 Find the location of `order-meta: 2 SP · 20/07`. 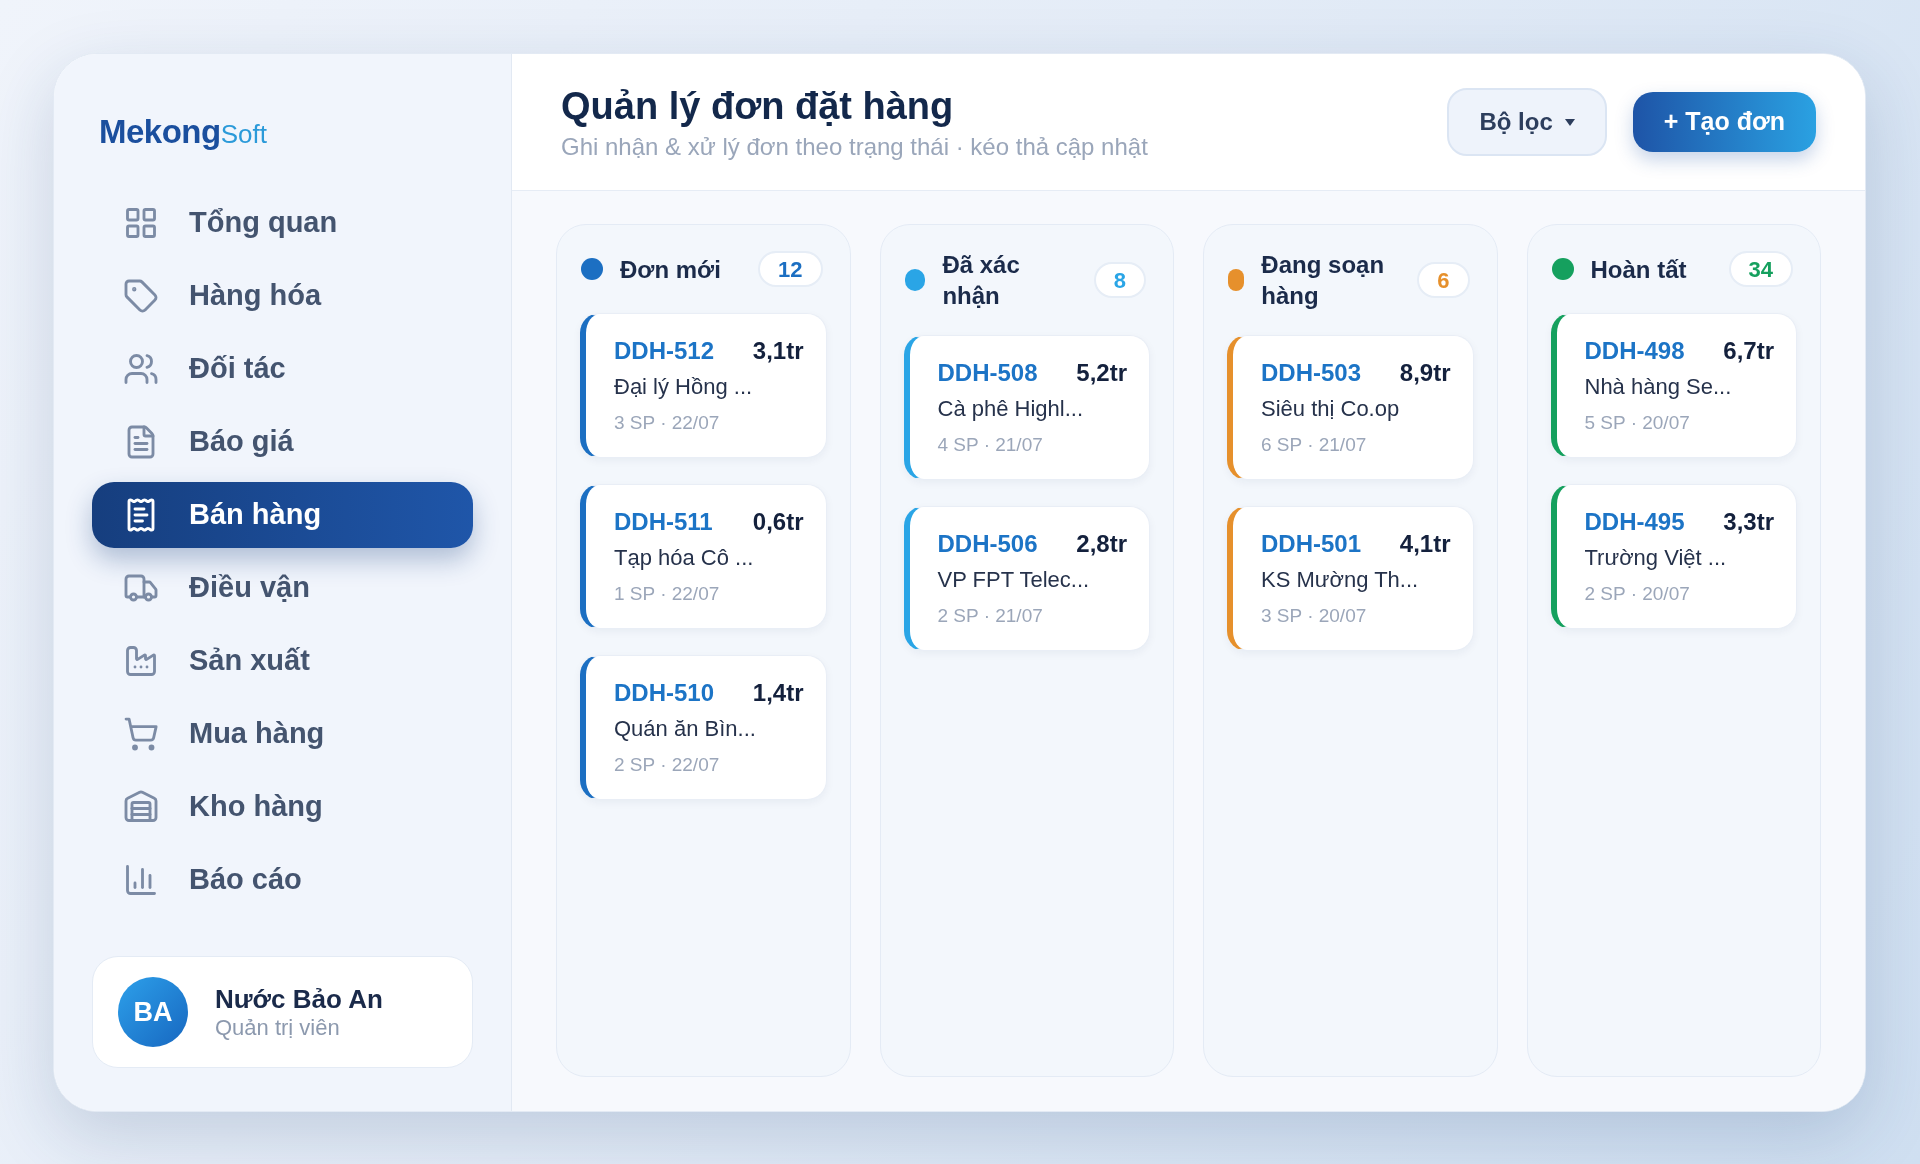

order-meta: 2 SP · 20/07 is located at coordinates (1637, 594).